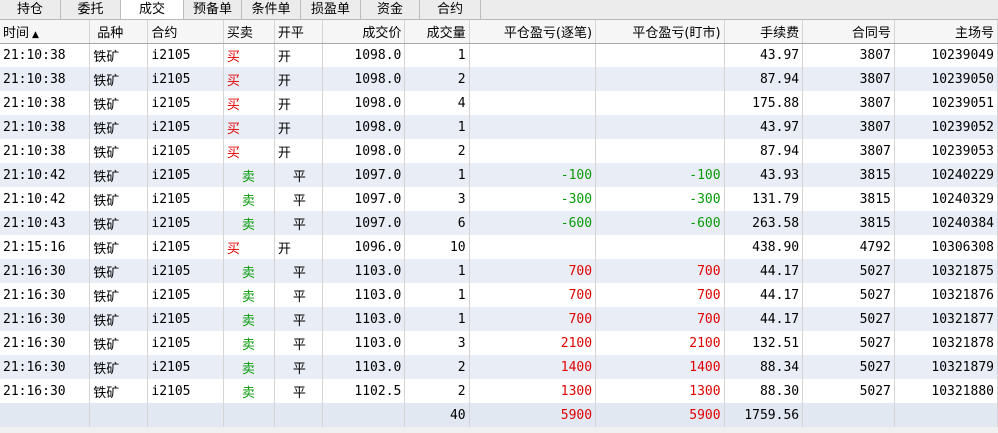 The height and width of the screenshot is (433, 998). Describe the element at coordinates (946, 247) in the screenshot. I see `cell-exchange-no: 10306308` at that location.